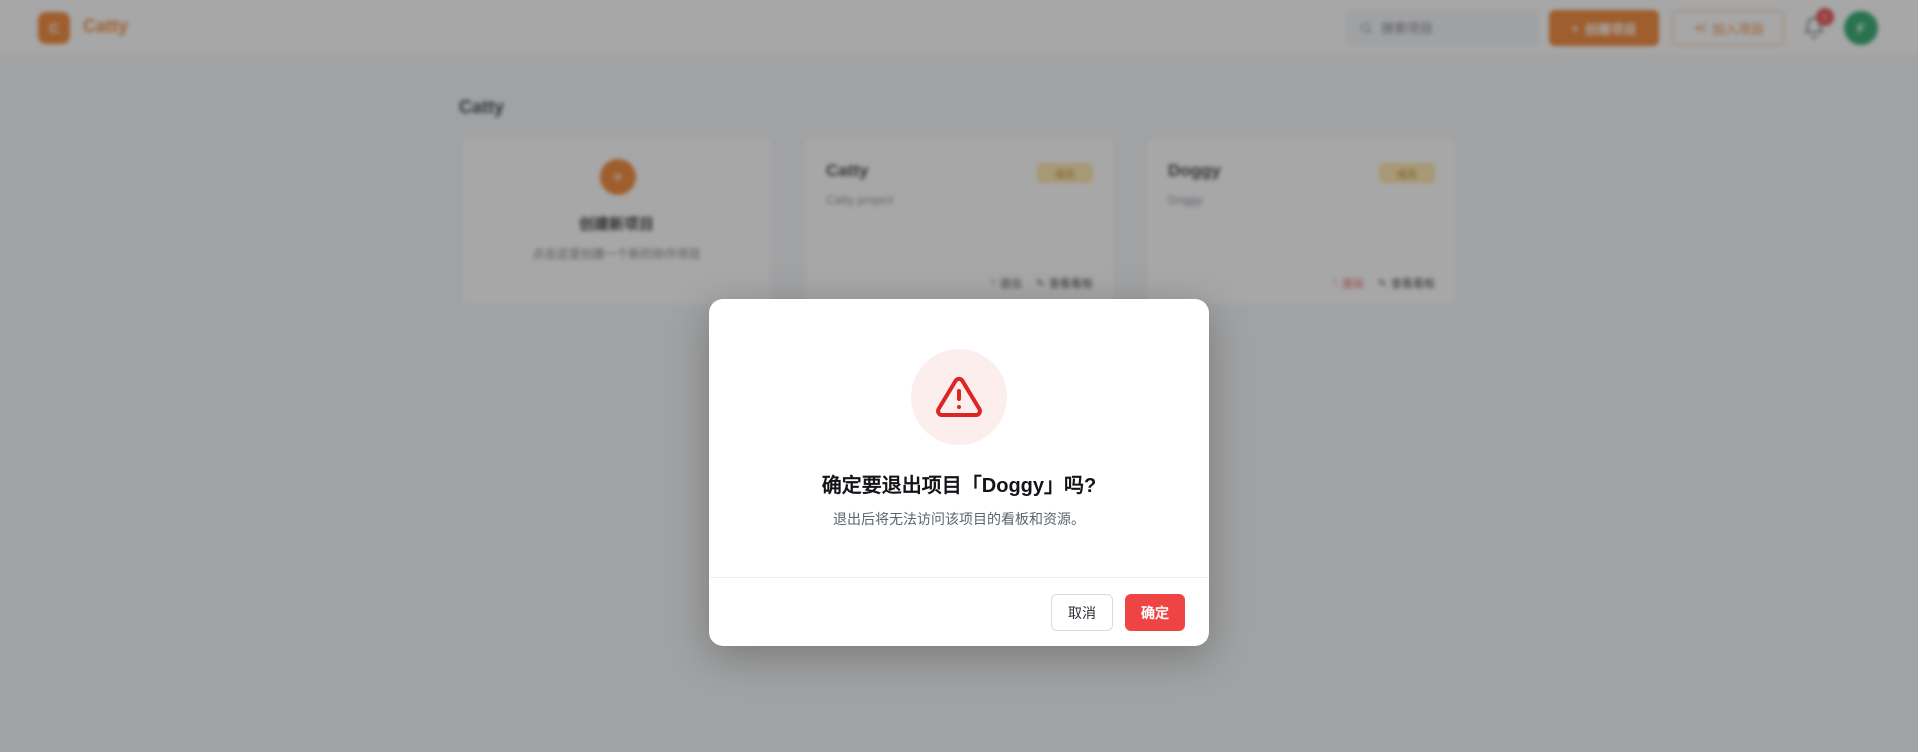 This screenshot has height=752, width=1918. I want to click on warning-triangle-icon, so click(959, 396).